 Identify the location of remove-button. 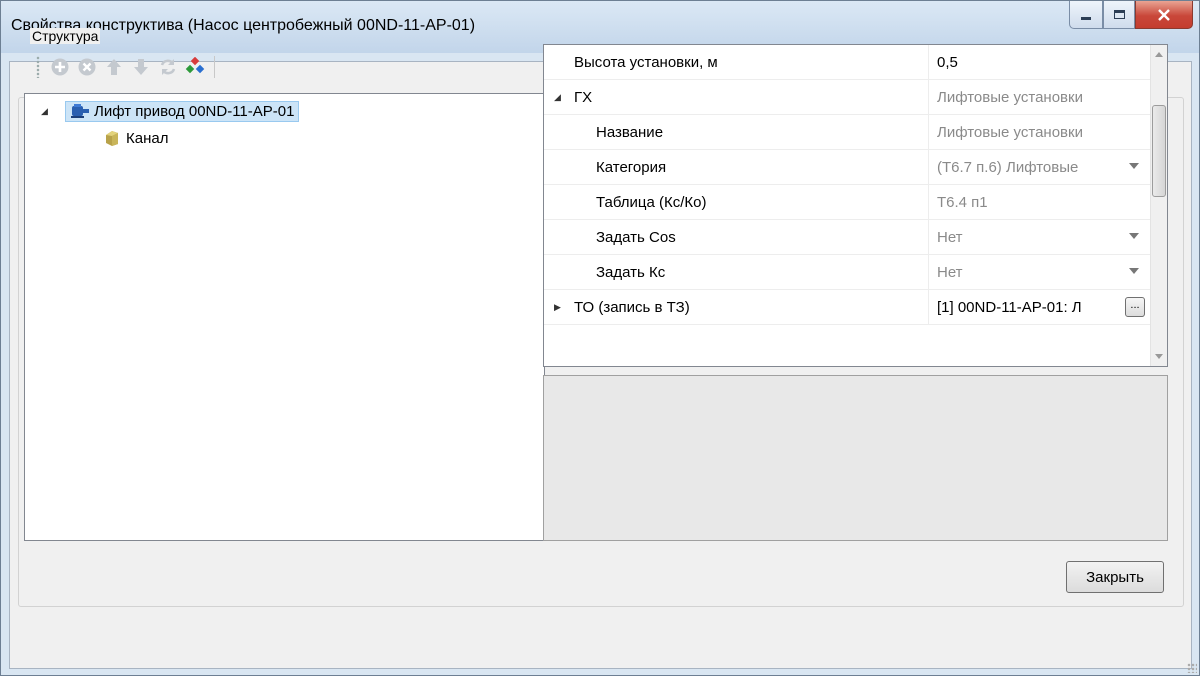
(87, 67).